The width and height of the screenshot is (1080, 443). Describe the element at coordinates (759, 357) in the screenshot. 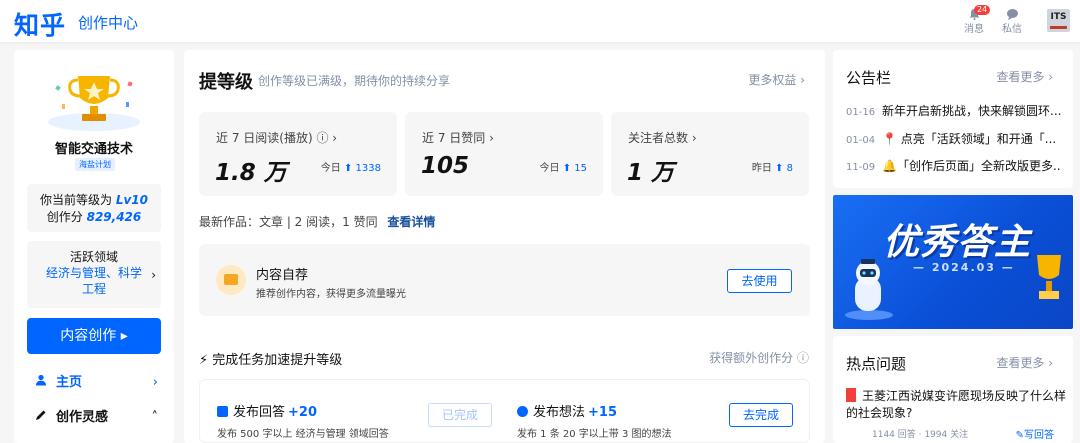

I see `extra-score-link: 获得额外创作分 ⓘ` at that location.